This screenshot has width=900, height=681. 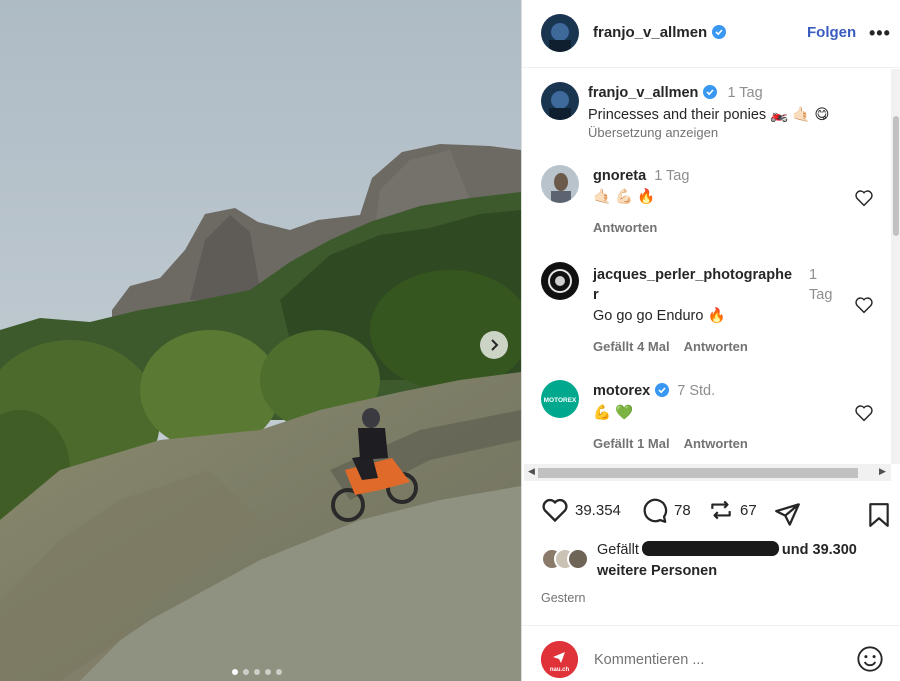 I want to click on svg-text: nau.ch, so click(x=560, y=670).